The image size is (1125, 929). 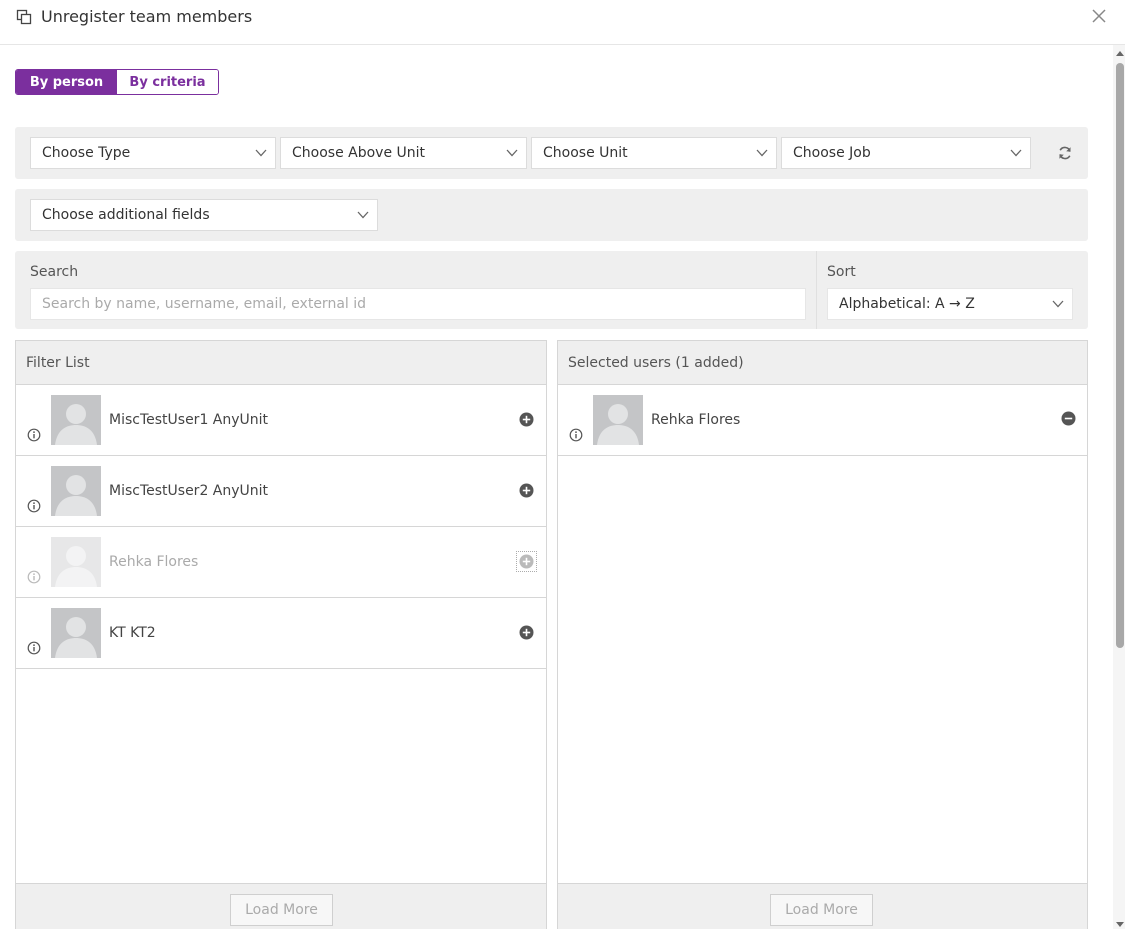 What do you see at coordinates (1120, 355) in the screenshot?
I see `scrollbar-thumb` at bounding box center [1120, 355].